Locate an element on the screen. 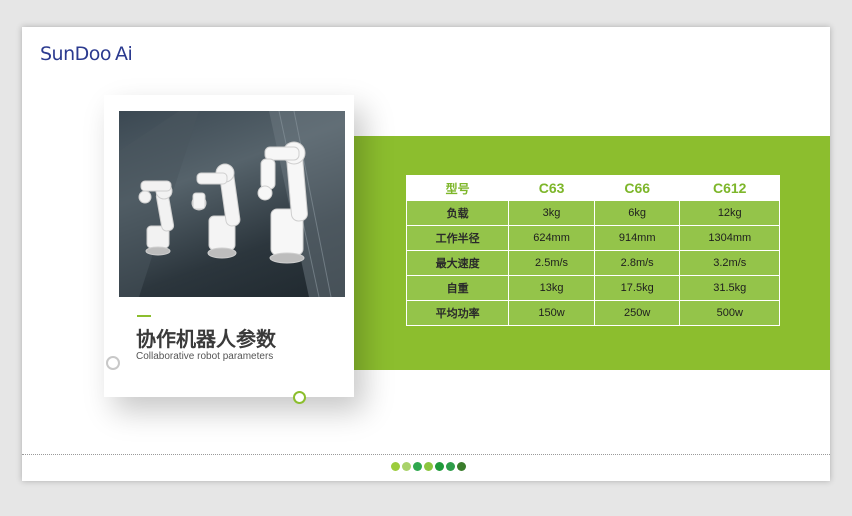 This screenshot has width=852, height=516. table-cell: 6kg is located at coordinates (637, 213).